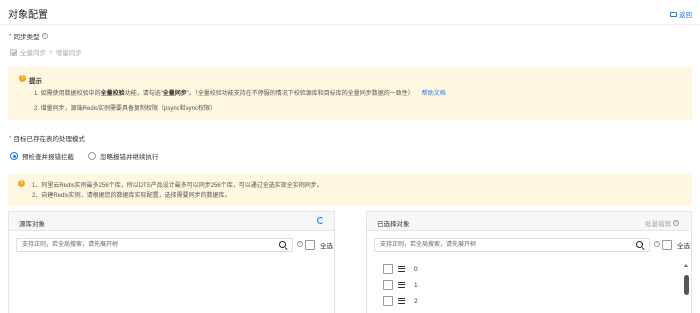 The width and height of the screenshot is (700, 313). Describe the element at coordinates (33, 53) in the screenshot. I see `full-sync-label: 全量同步` at that location.